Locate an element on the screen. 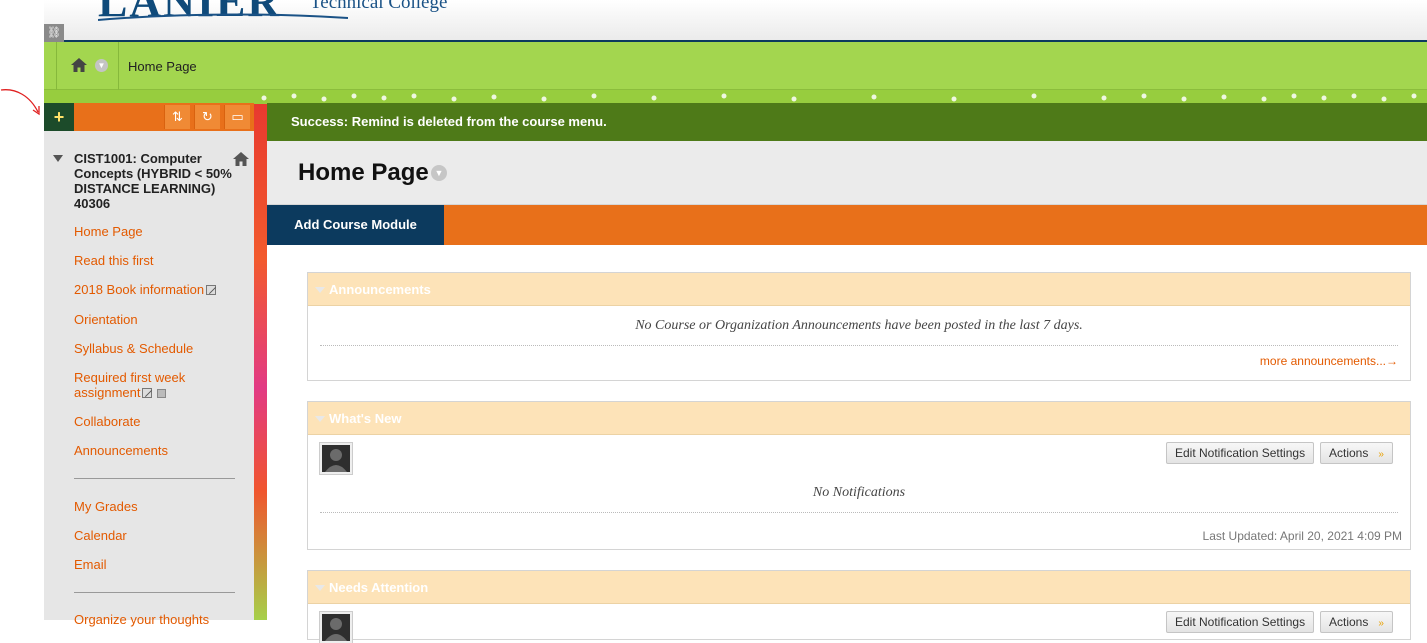  menu-item-label: Required first week assignment is located at coordinates (130, 385).